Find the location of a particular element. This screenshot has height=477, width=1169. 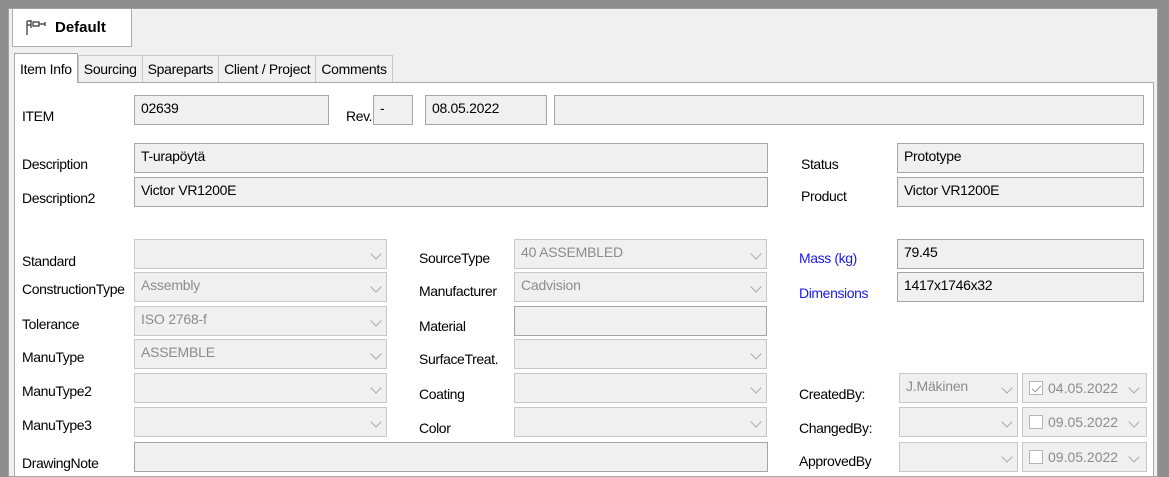

construction-type-dropdown: Assembly is located at coordinates (260, 287).